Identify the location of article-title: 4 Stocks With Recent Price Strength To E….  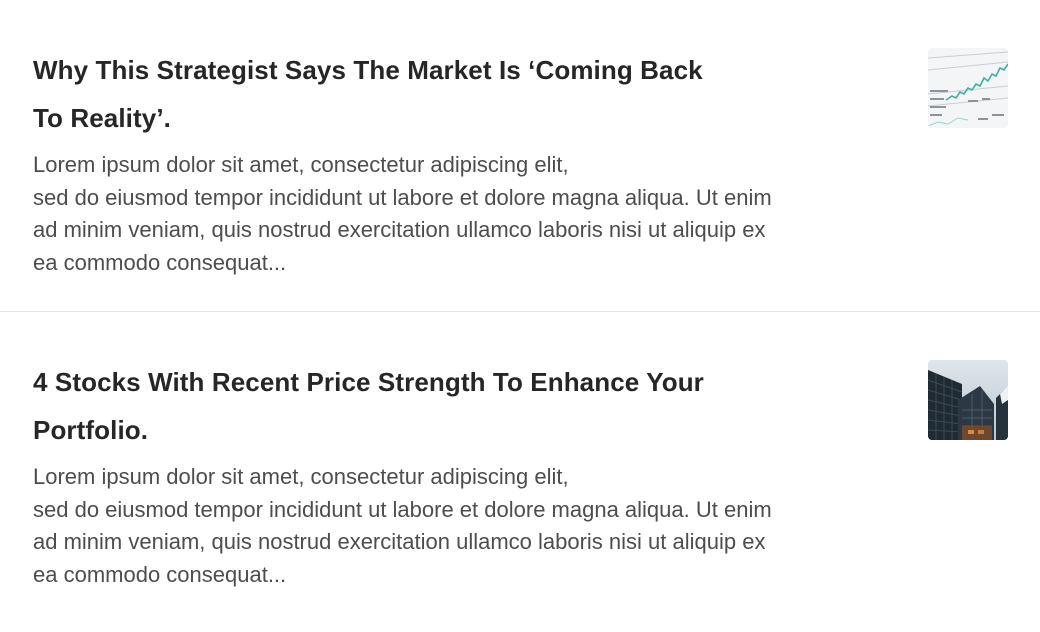
(423, 406).